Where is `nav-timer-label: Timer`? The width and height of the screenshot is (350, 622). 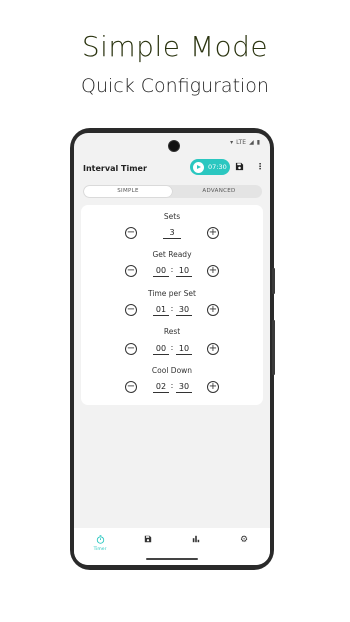
nav-timer-label: Timer is located at coordinates (100, 549).